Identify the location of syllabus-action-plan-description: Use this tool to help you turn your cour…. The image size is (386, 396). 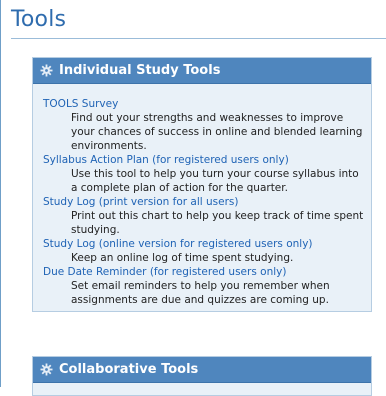
(215, 181).